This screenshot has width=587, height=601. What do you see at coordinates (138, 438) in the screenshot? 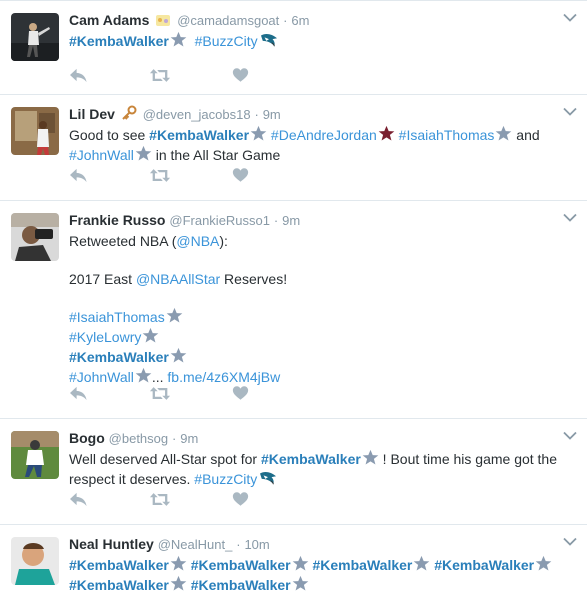
I see `author-handle: @bethsog` at bounding box center [138, 438].